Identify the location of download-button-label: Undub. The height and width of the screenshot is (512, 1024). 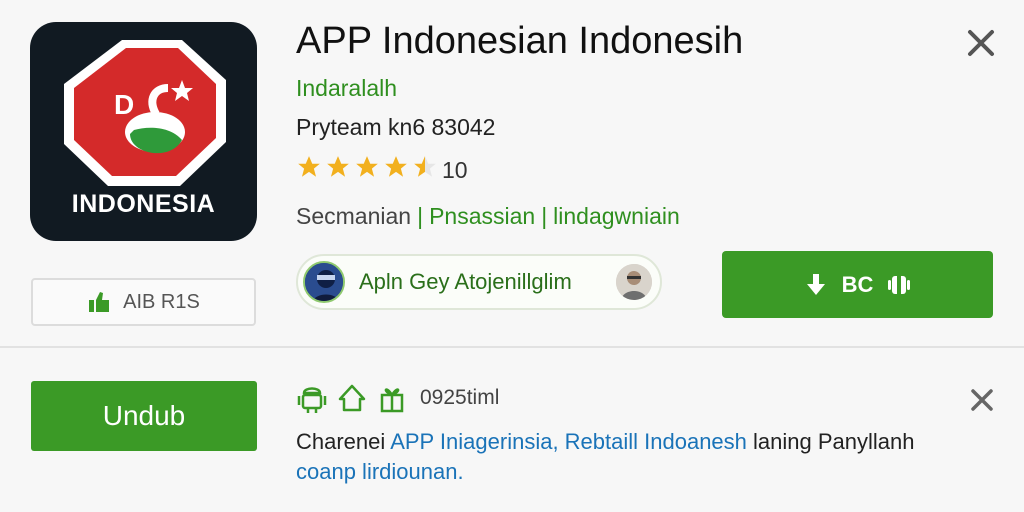
(144, 415).